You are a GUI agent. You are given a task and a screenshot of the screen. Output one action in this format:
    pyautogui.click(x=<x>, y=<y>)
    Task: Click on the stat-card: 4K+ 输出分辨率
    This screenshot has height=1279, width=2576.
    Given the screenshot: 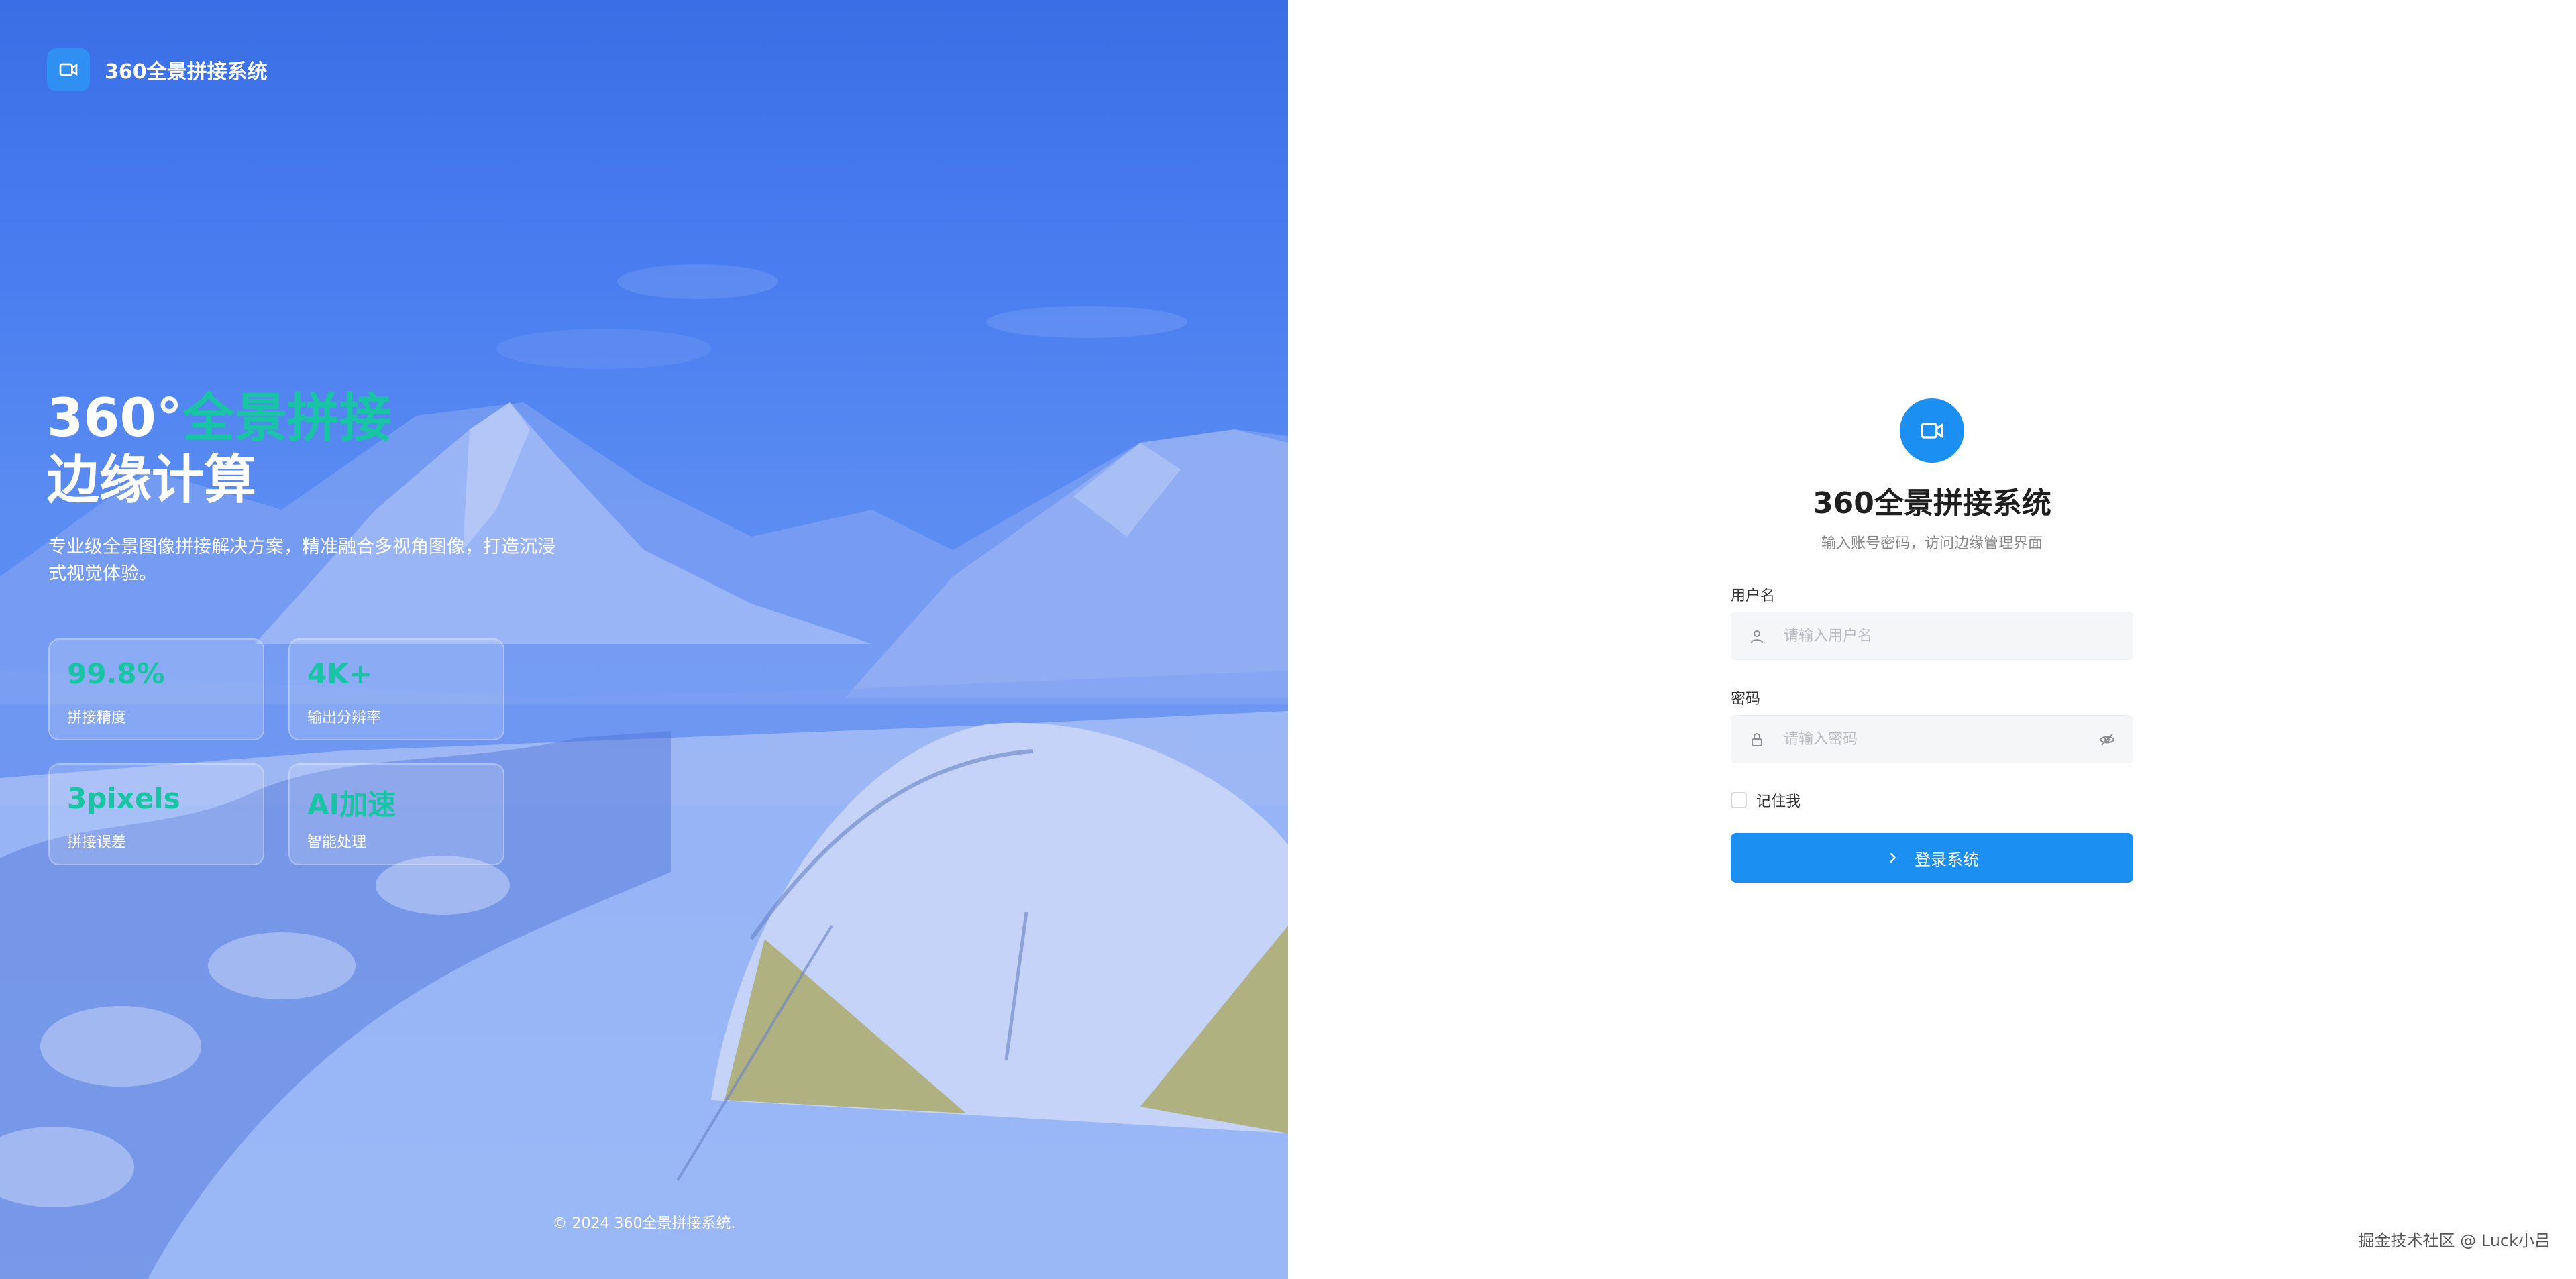 What is the action you would take?
    pyautogui.click(x=396, y=689)
    